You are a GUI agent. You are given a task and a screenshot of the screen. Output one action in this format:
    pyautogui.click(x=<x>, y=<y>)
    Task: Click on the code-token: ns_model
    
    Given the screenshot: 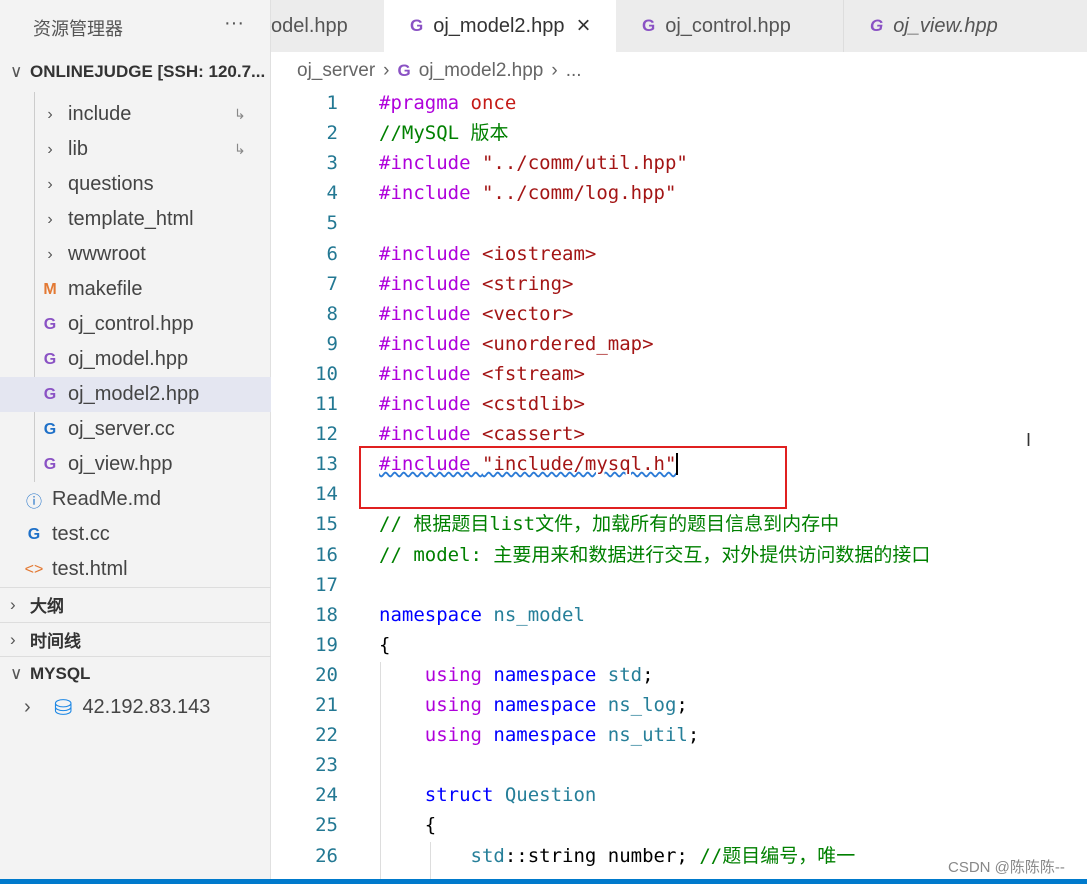 What is the action you would take?
    pyautogui.click(x=539, y=614)
    